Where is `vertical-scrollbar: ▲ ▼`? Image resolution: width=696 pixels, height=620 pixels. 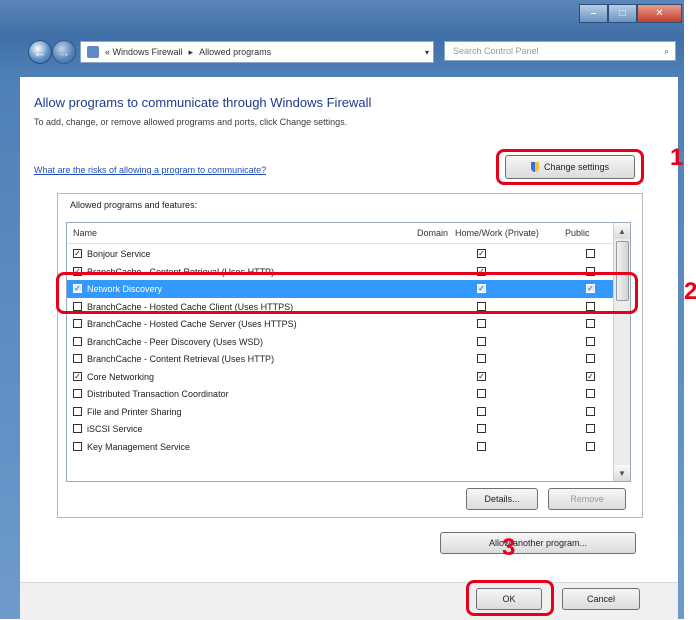
vertical-scrollbar: ▲ ▼ is located at coordinates (621, 352).